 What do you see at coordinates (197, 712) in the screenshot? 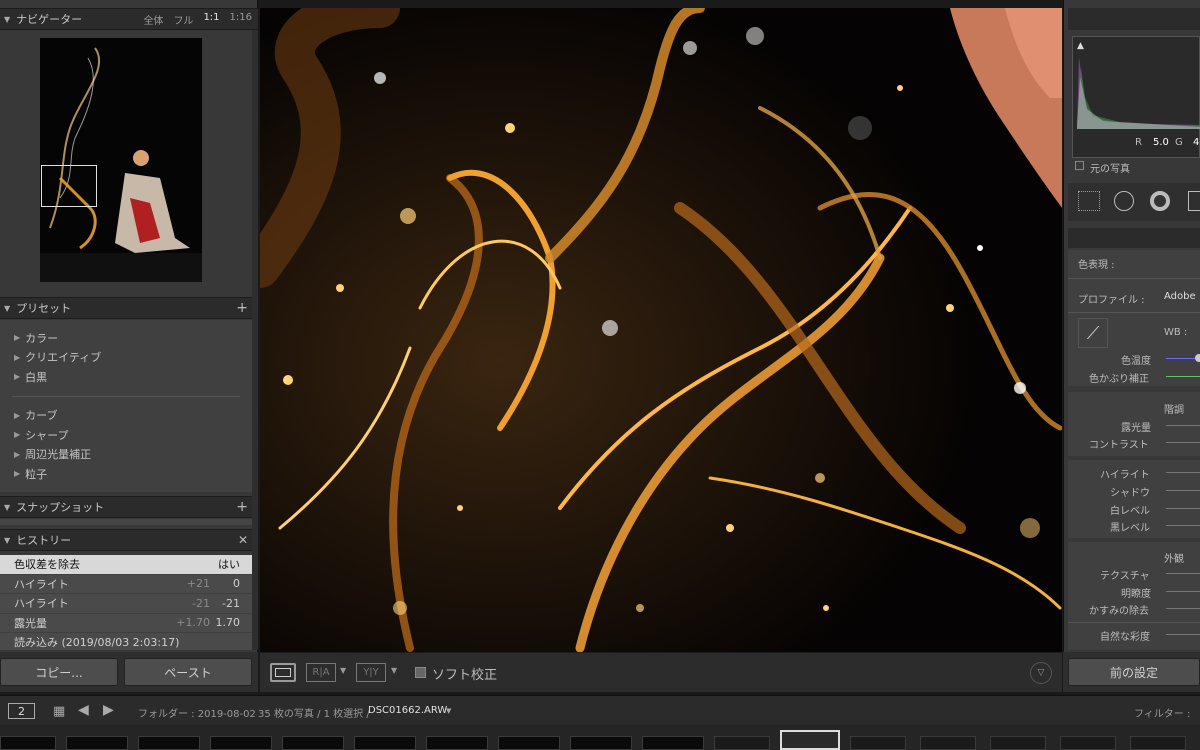
I see `folder-source-label: フォルダー : 2019-08-02` at bounding box center [197, 712].